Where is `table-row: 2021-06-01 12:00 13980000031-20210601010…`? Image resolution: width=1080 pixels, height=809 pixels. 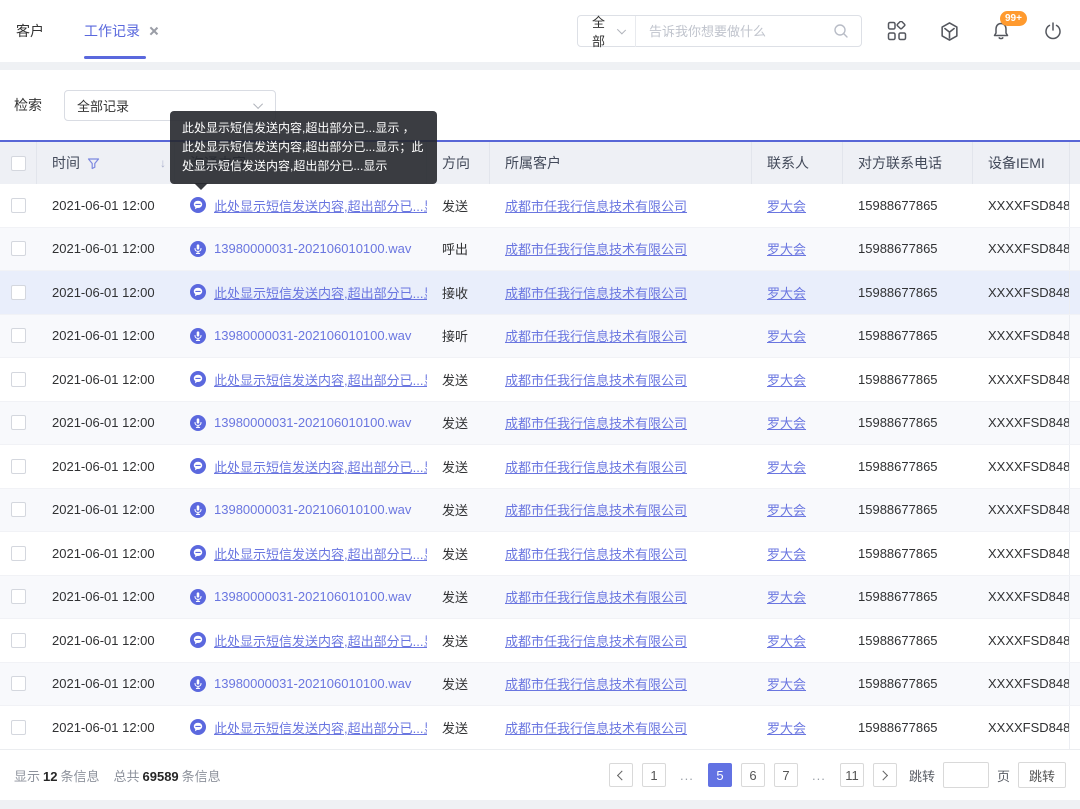 table-row: 2021-06-01 12:00 13980000031-20210601010… is located at coordinates (540, 684).